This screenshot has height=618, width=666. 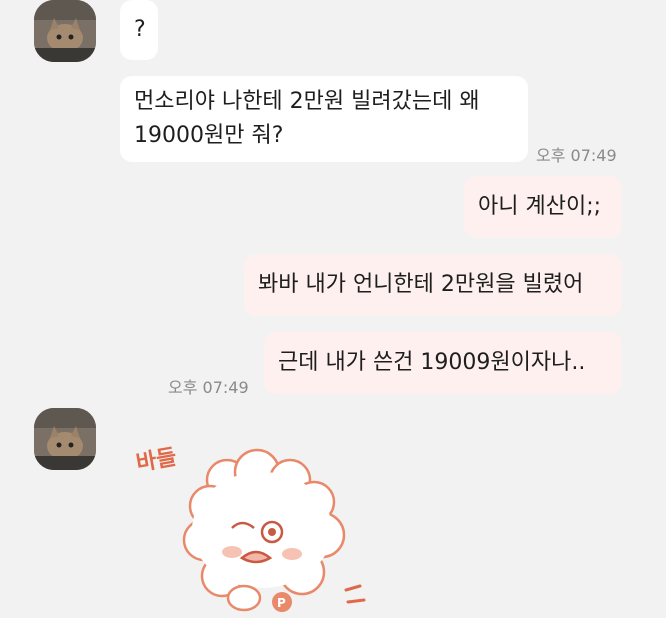 I want to click on incoming-message: ?, so click(x=139, y=30).